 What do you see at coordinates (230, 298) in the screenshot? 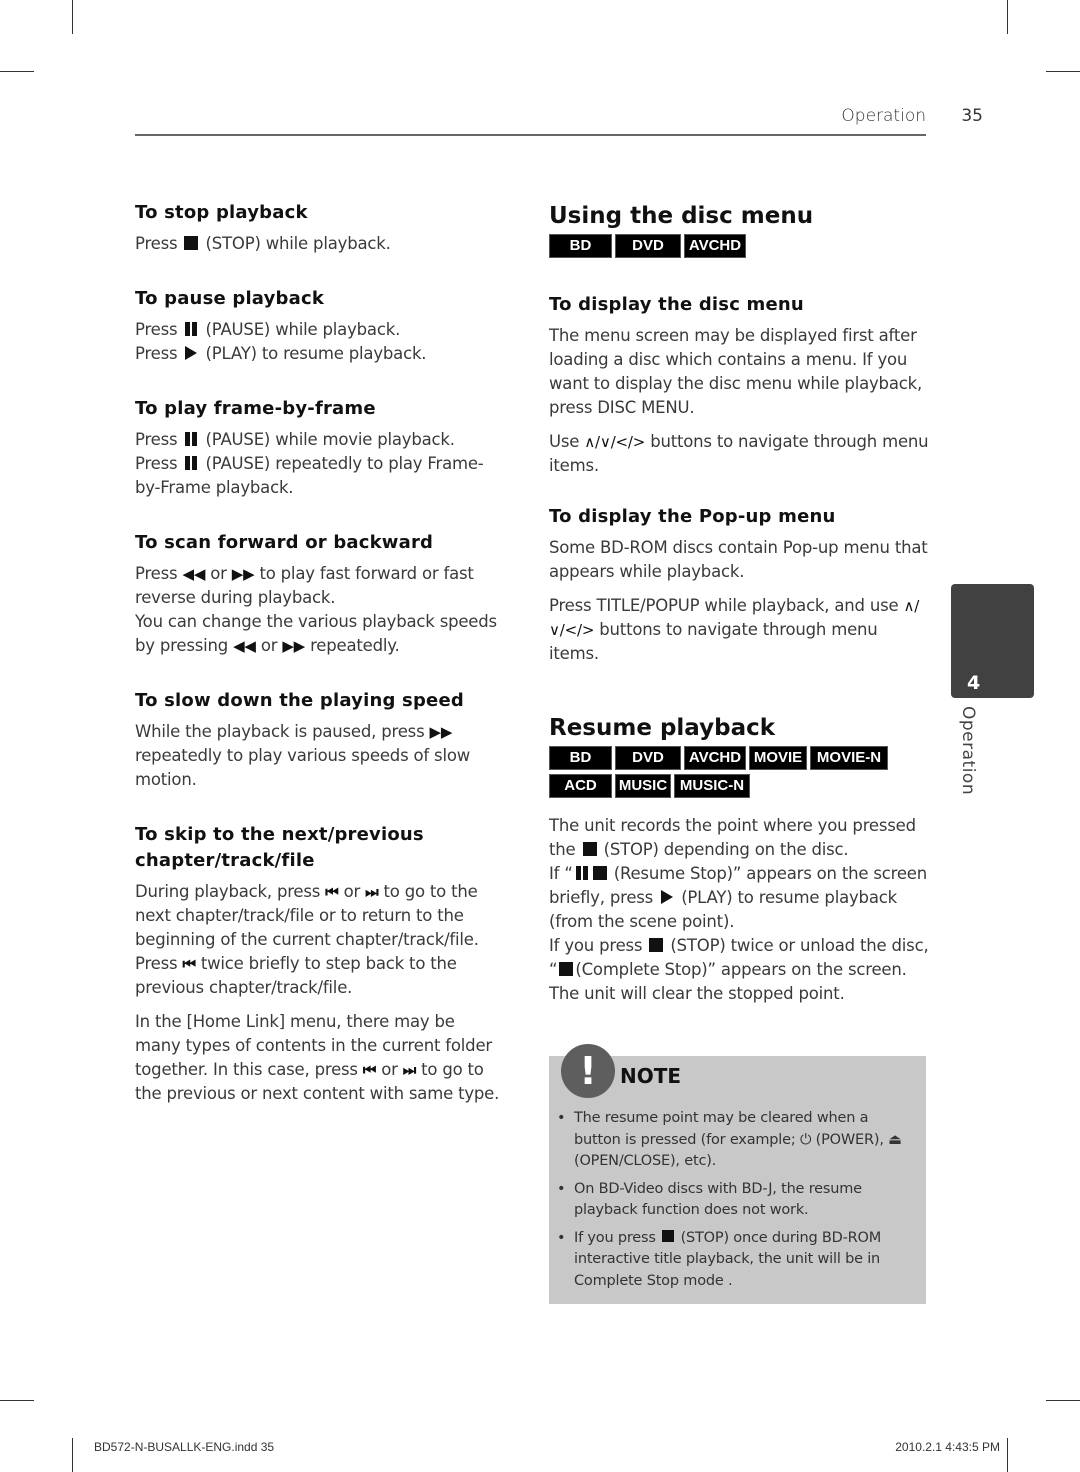
I see `section-heading: To pause playback` at bounding box center [230, 298].